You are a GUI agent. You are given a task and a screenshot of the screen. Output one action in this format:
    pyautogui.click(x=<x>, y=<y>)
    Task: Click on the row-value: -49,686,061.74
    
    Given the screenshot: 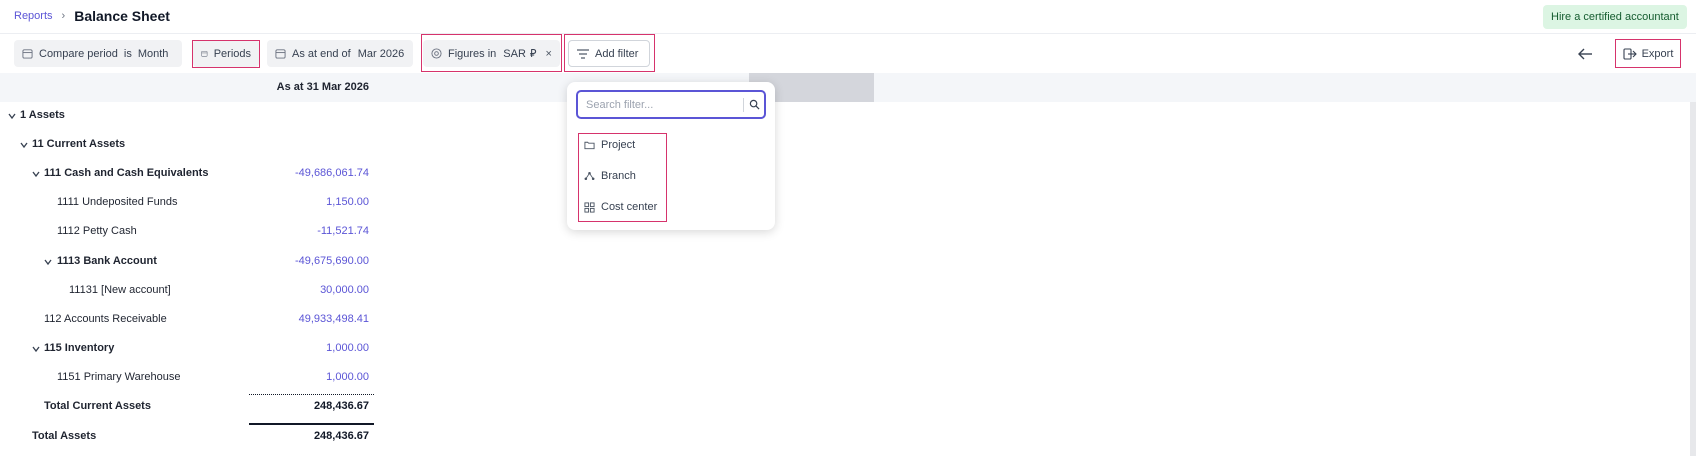 What is the action you would take?
    pyautogui.click(x=332, y=173)
    